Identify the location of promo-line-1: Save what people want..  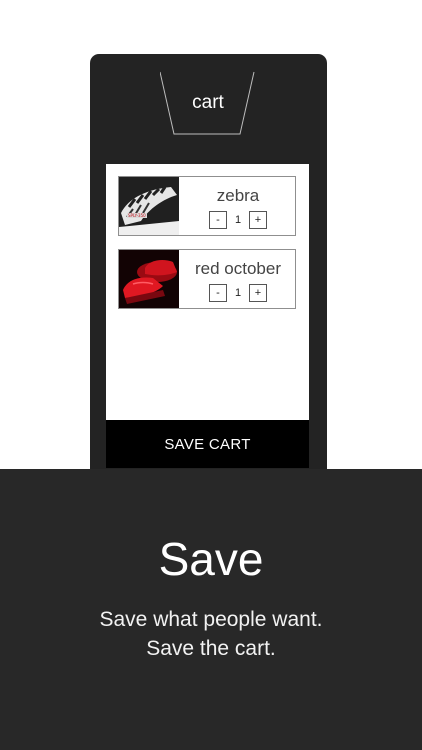
(211, 619).